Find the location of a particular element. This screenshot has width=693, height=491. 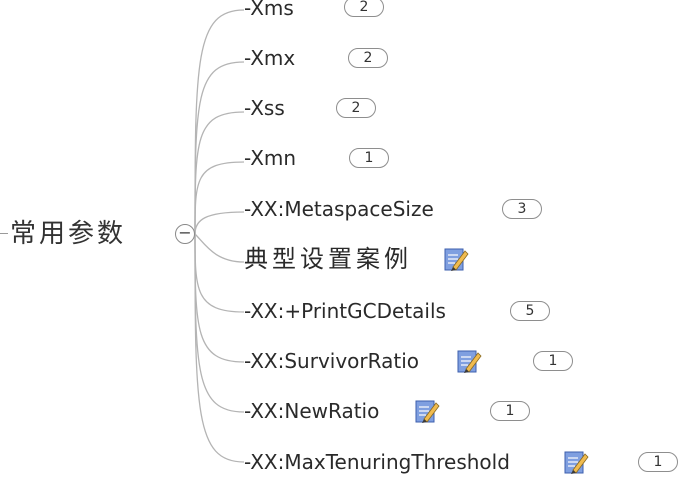

topic-xms: -Xms is located at coordinates (269, 10).